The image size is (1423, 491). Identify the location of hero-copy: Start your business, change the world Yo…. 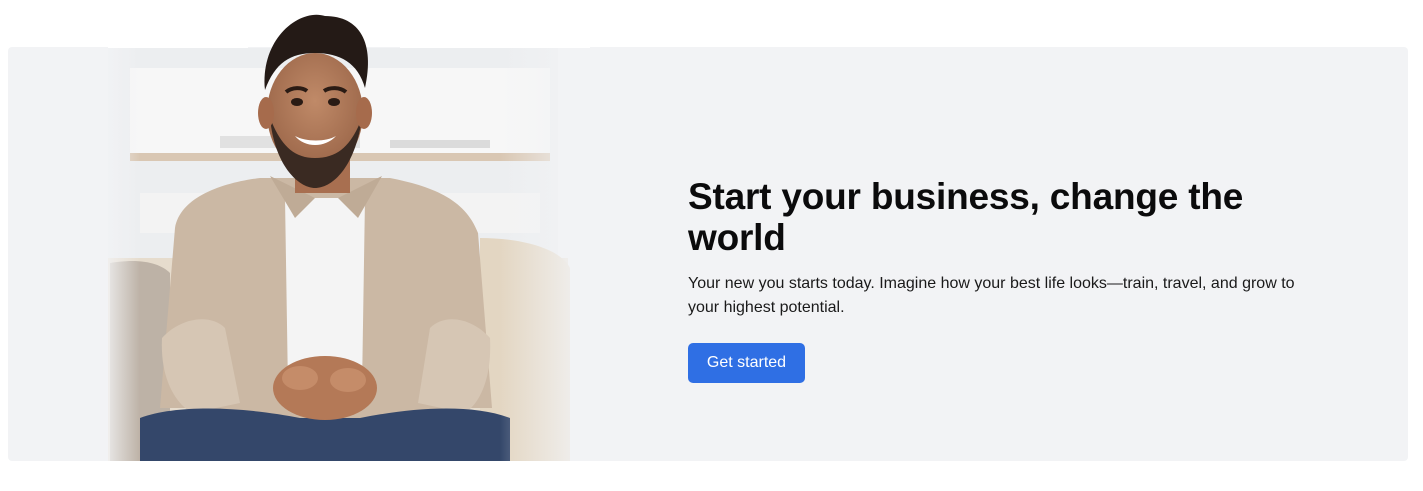
(1013, 248).